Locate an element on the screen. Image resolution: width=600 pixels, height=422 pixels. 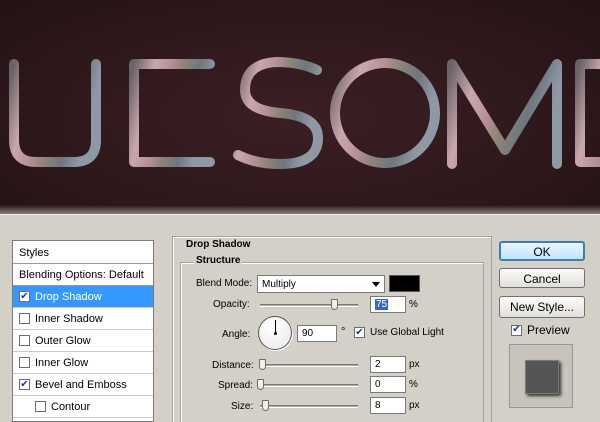
angle-center-dot is located at coordinates (275, 333).